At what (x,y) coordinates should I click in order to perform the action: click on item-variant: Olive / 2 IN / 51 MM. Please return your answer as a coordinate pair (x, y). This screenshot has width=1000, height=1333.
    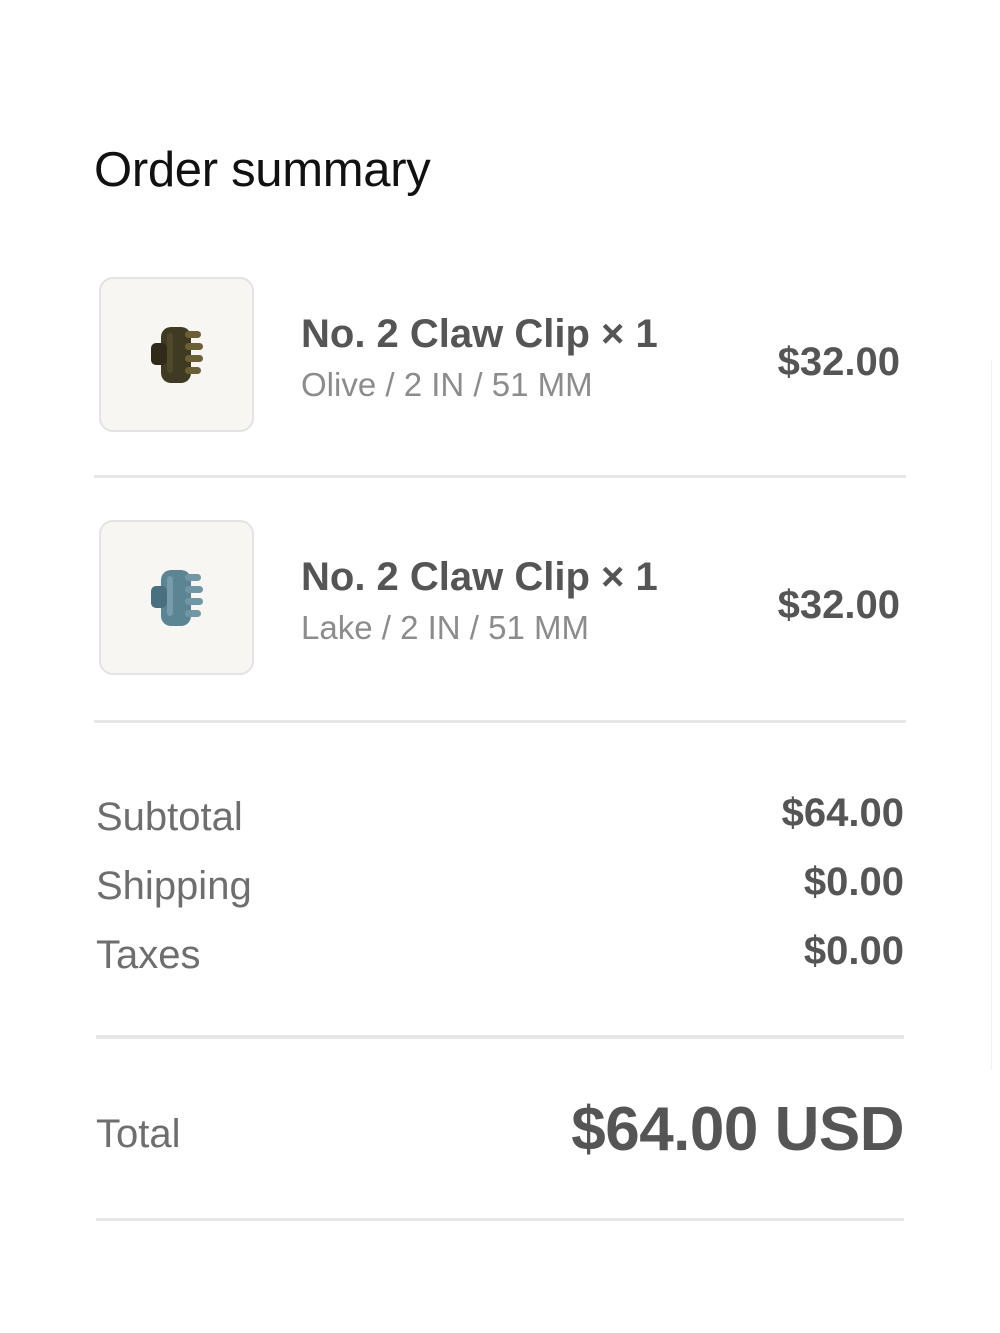
    Looking at the image, I should click on (447, 384).